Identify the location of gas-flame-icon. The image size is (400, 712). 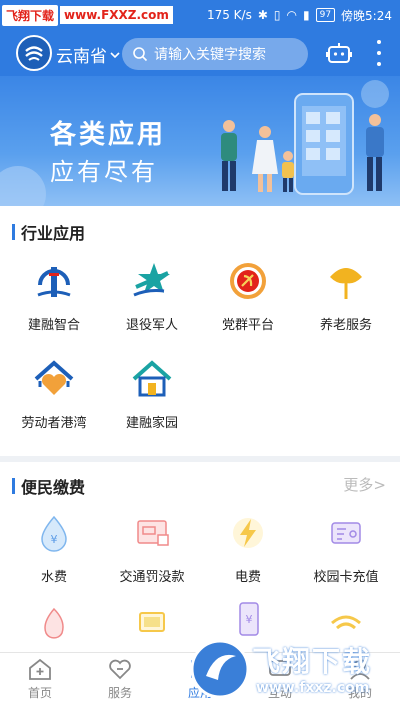
(54, 625).